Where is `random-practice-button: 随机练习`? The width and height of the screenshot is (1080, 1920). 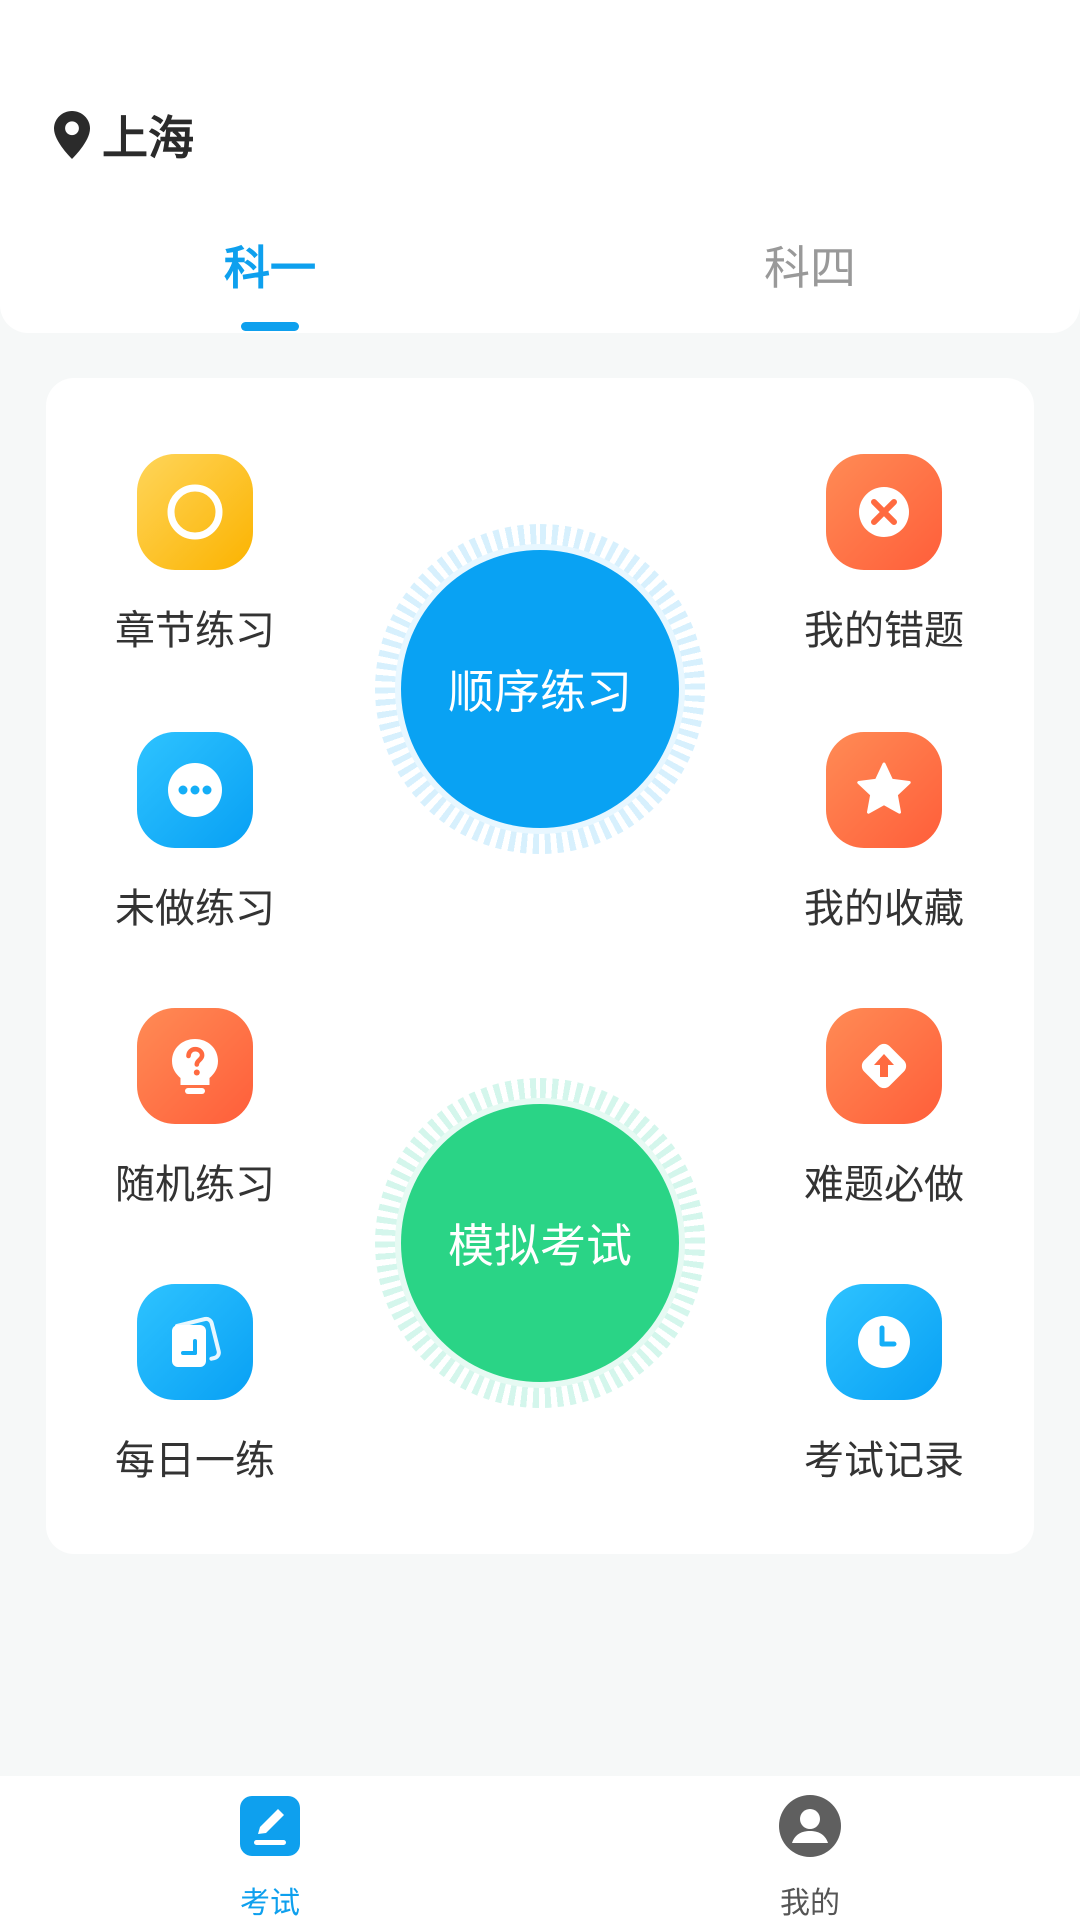
random-practice-button: 随机练习 is located at coordinates (195, 1109).